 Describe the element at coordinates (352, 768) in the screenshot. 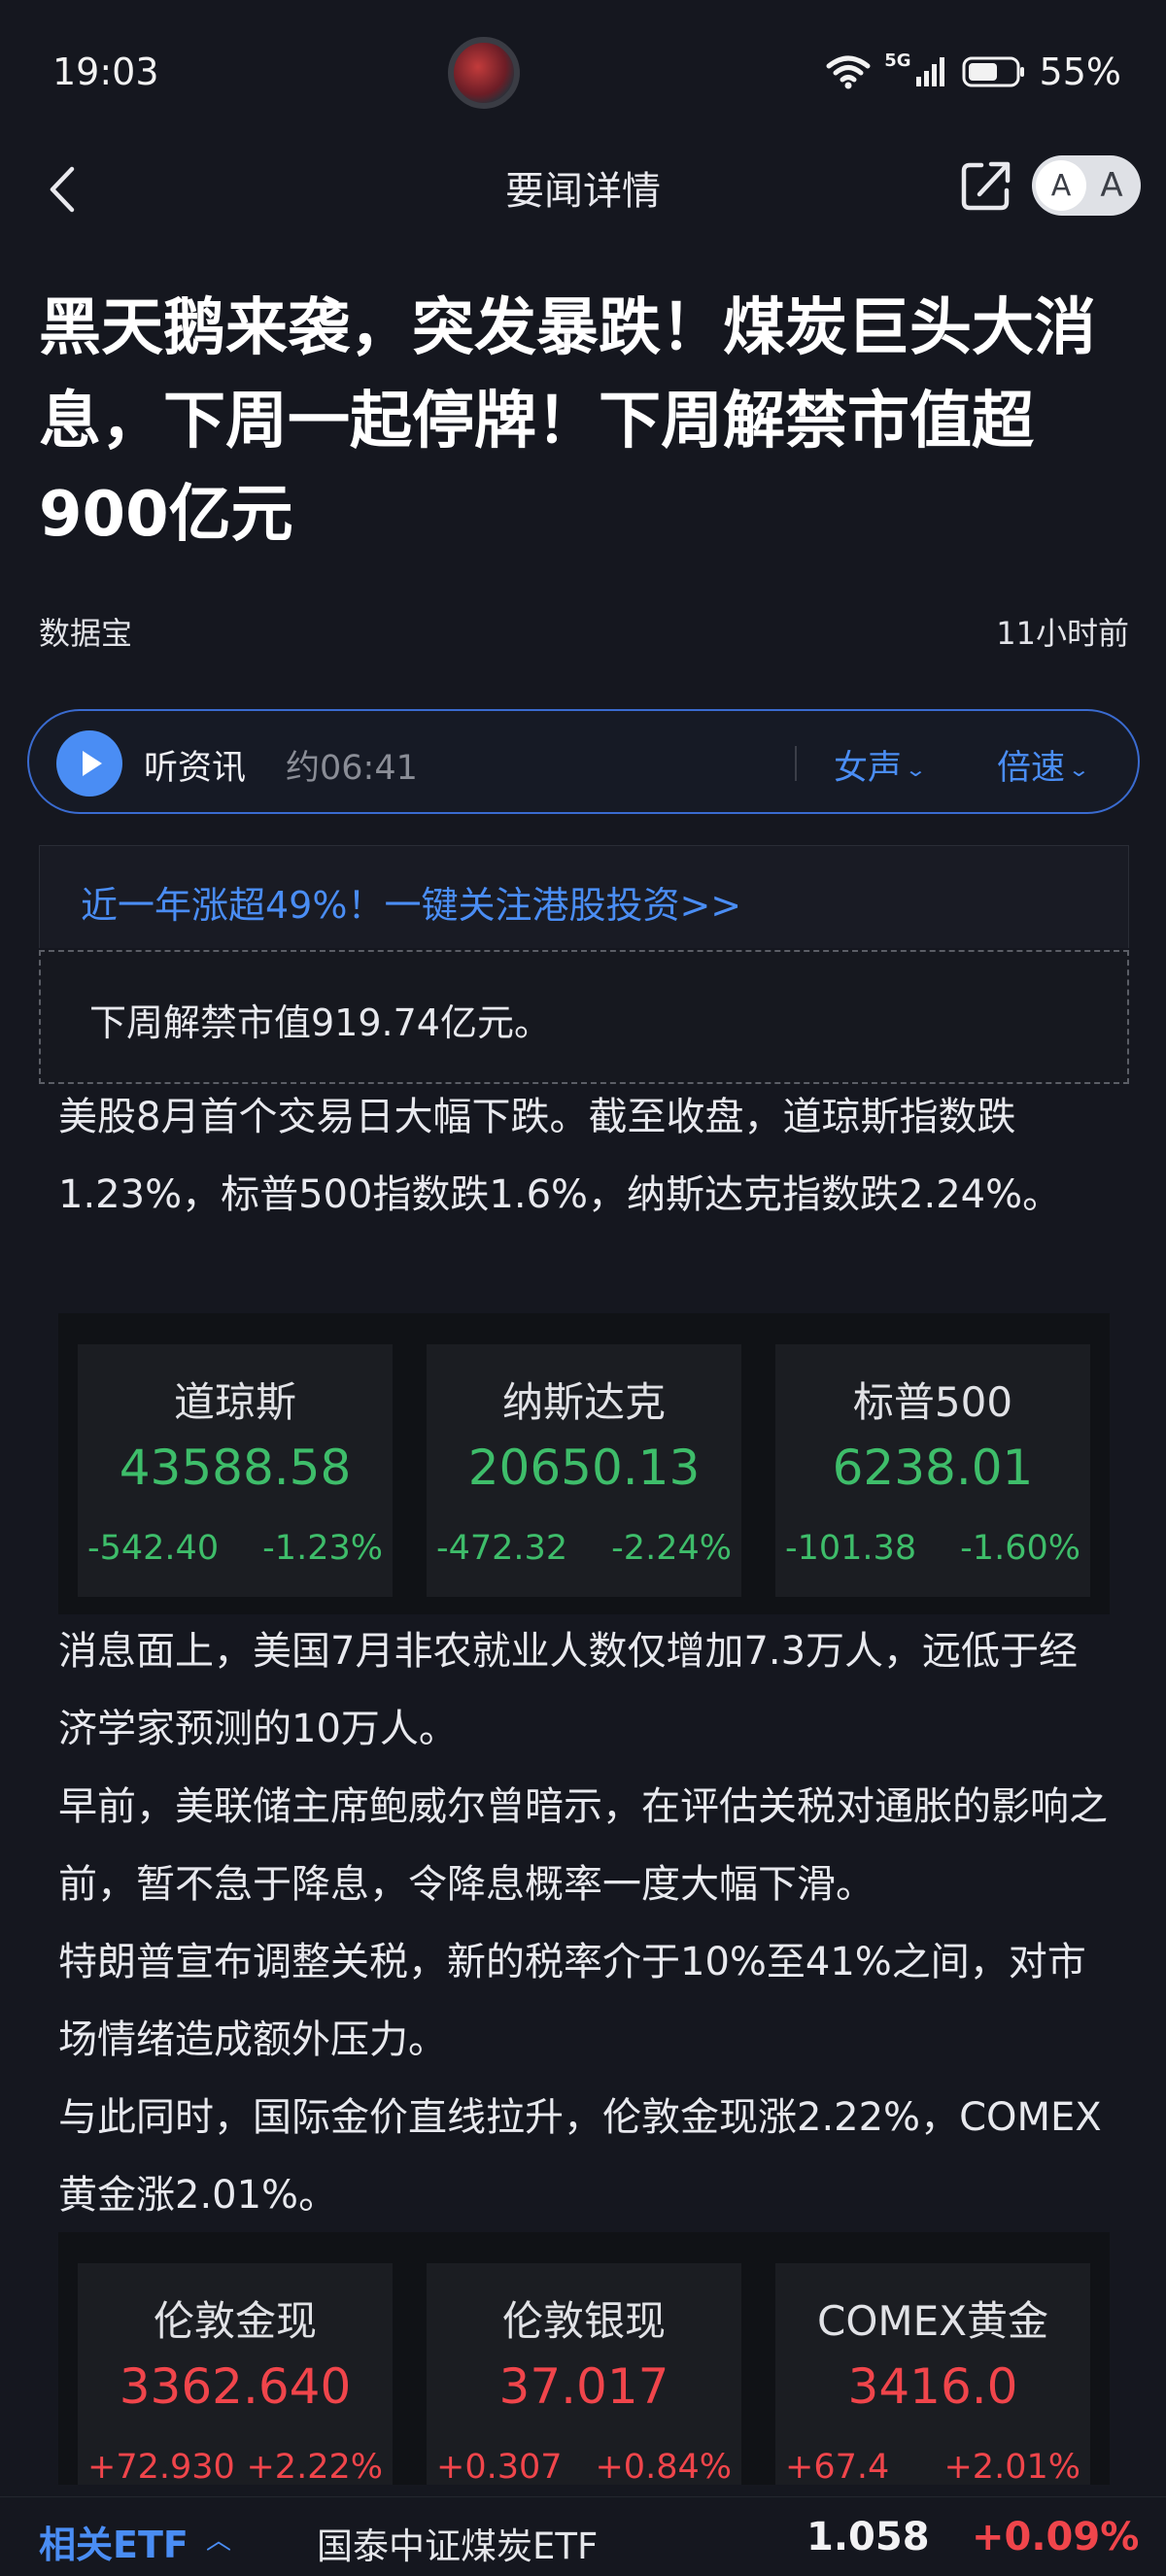

I see `audio-duration: 约06:41` at that location.